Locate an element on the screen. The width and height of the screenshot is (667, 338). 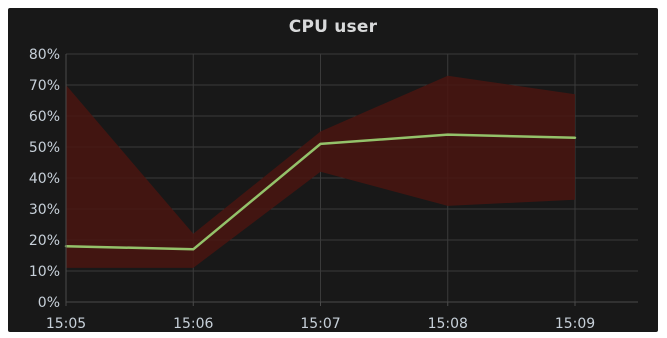
y-tick-label: 40% is located at coordinates (44, 179).